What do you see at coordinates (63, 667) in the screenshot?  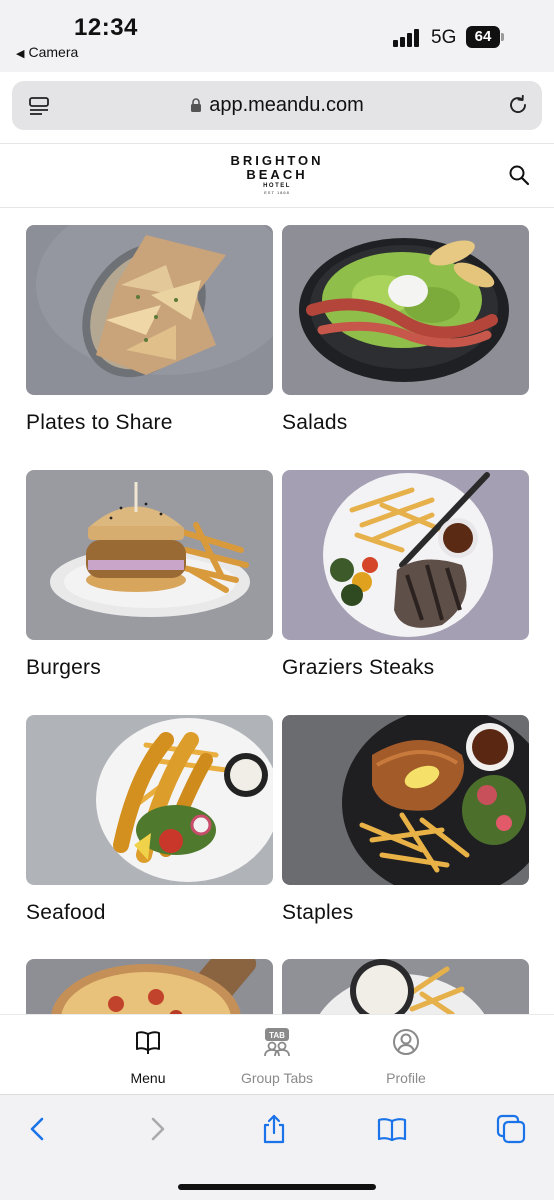 I see `category-label: Burgers` at bounding box center [63, 667].